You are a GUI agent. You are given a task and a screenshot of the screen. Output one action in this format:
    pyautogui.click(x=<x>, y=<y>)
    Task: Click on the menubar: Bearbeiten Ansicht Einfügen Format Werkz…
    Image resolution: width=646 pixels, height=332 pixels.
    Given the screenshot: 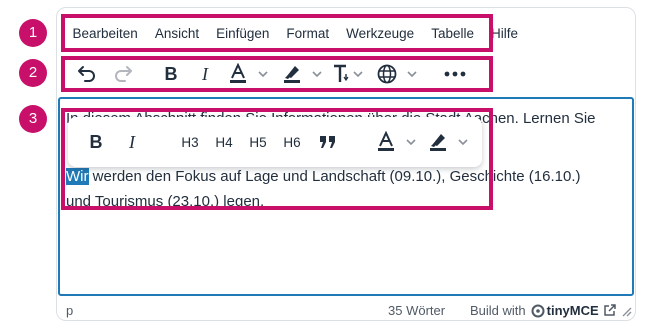 What is the action you would take?
    pyautogui.click(x=295, y=33)
    